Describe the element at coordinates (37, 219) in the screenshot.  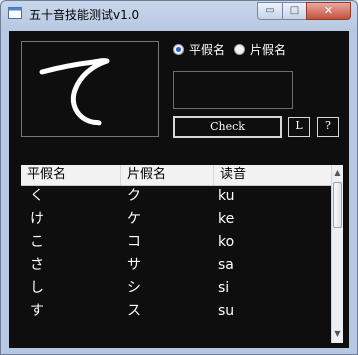
I see `cell-hiragana: け` at that location.